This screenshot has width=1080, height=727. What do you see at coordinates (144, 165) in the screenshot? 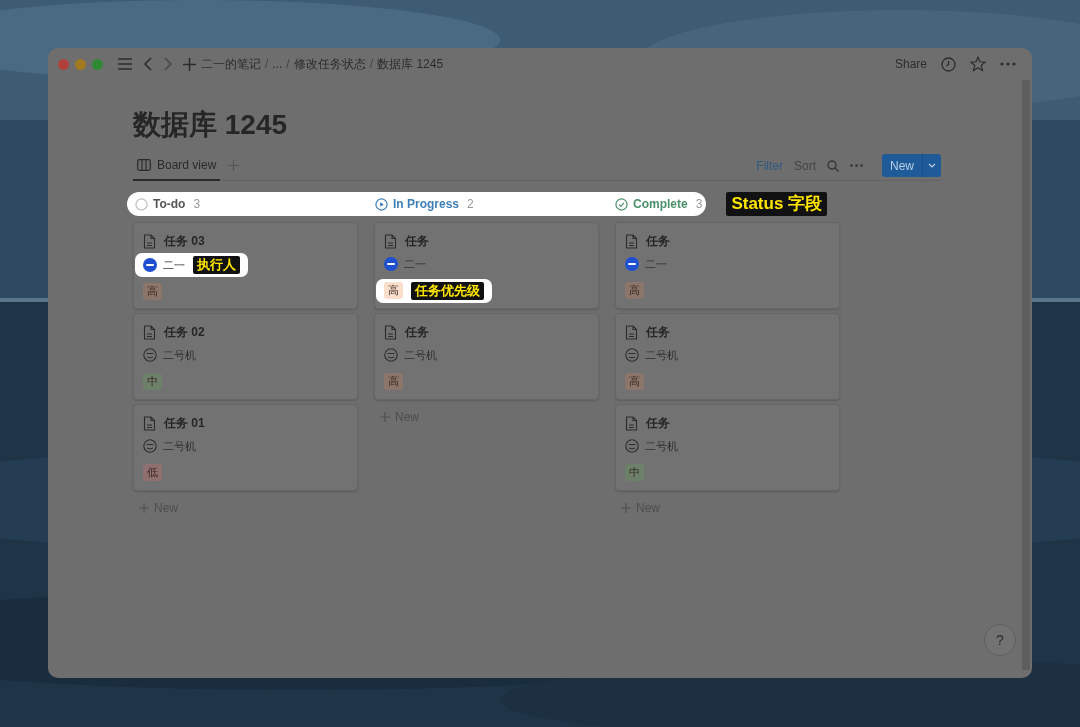
I see `board-icon` at bounding box center [144, 165].